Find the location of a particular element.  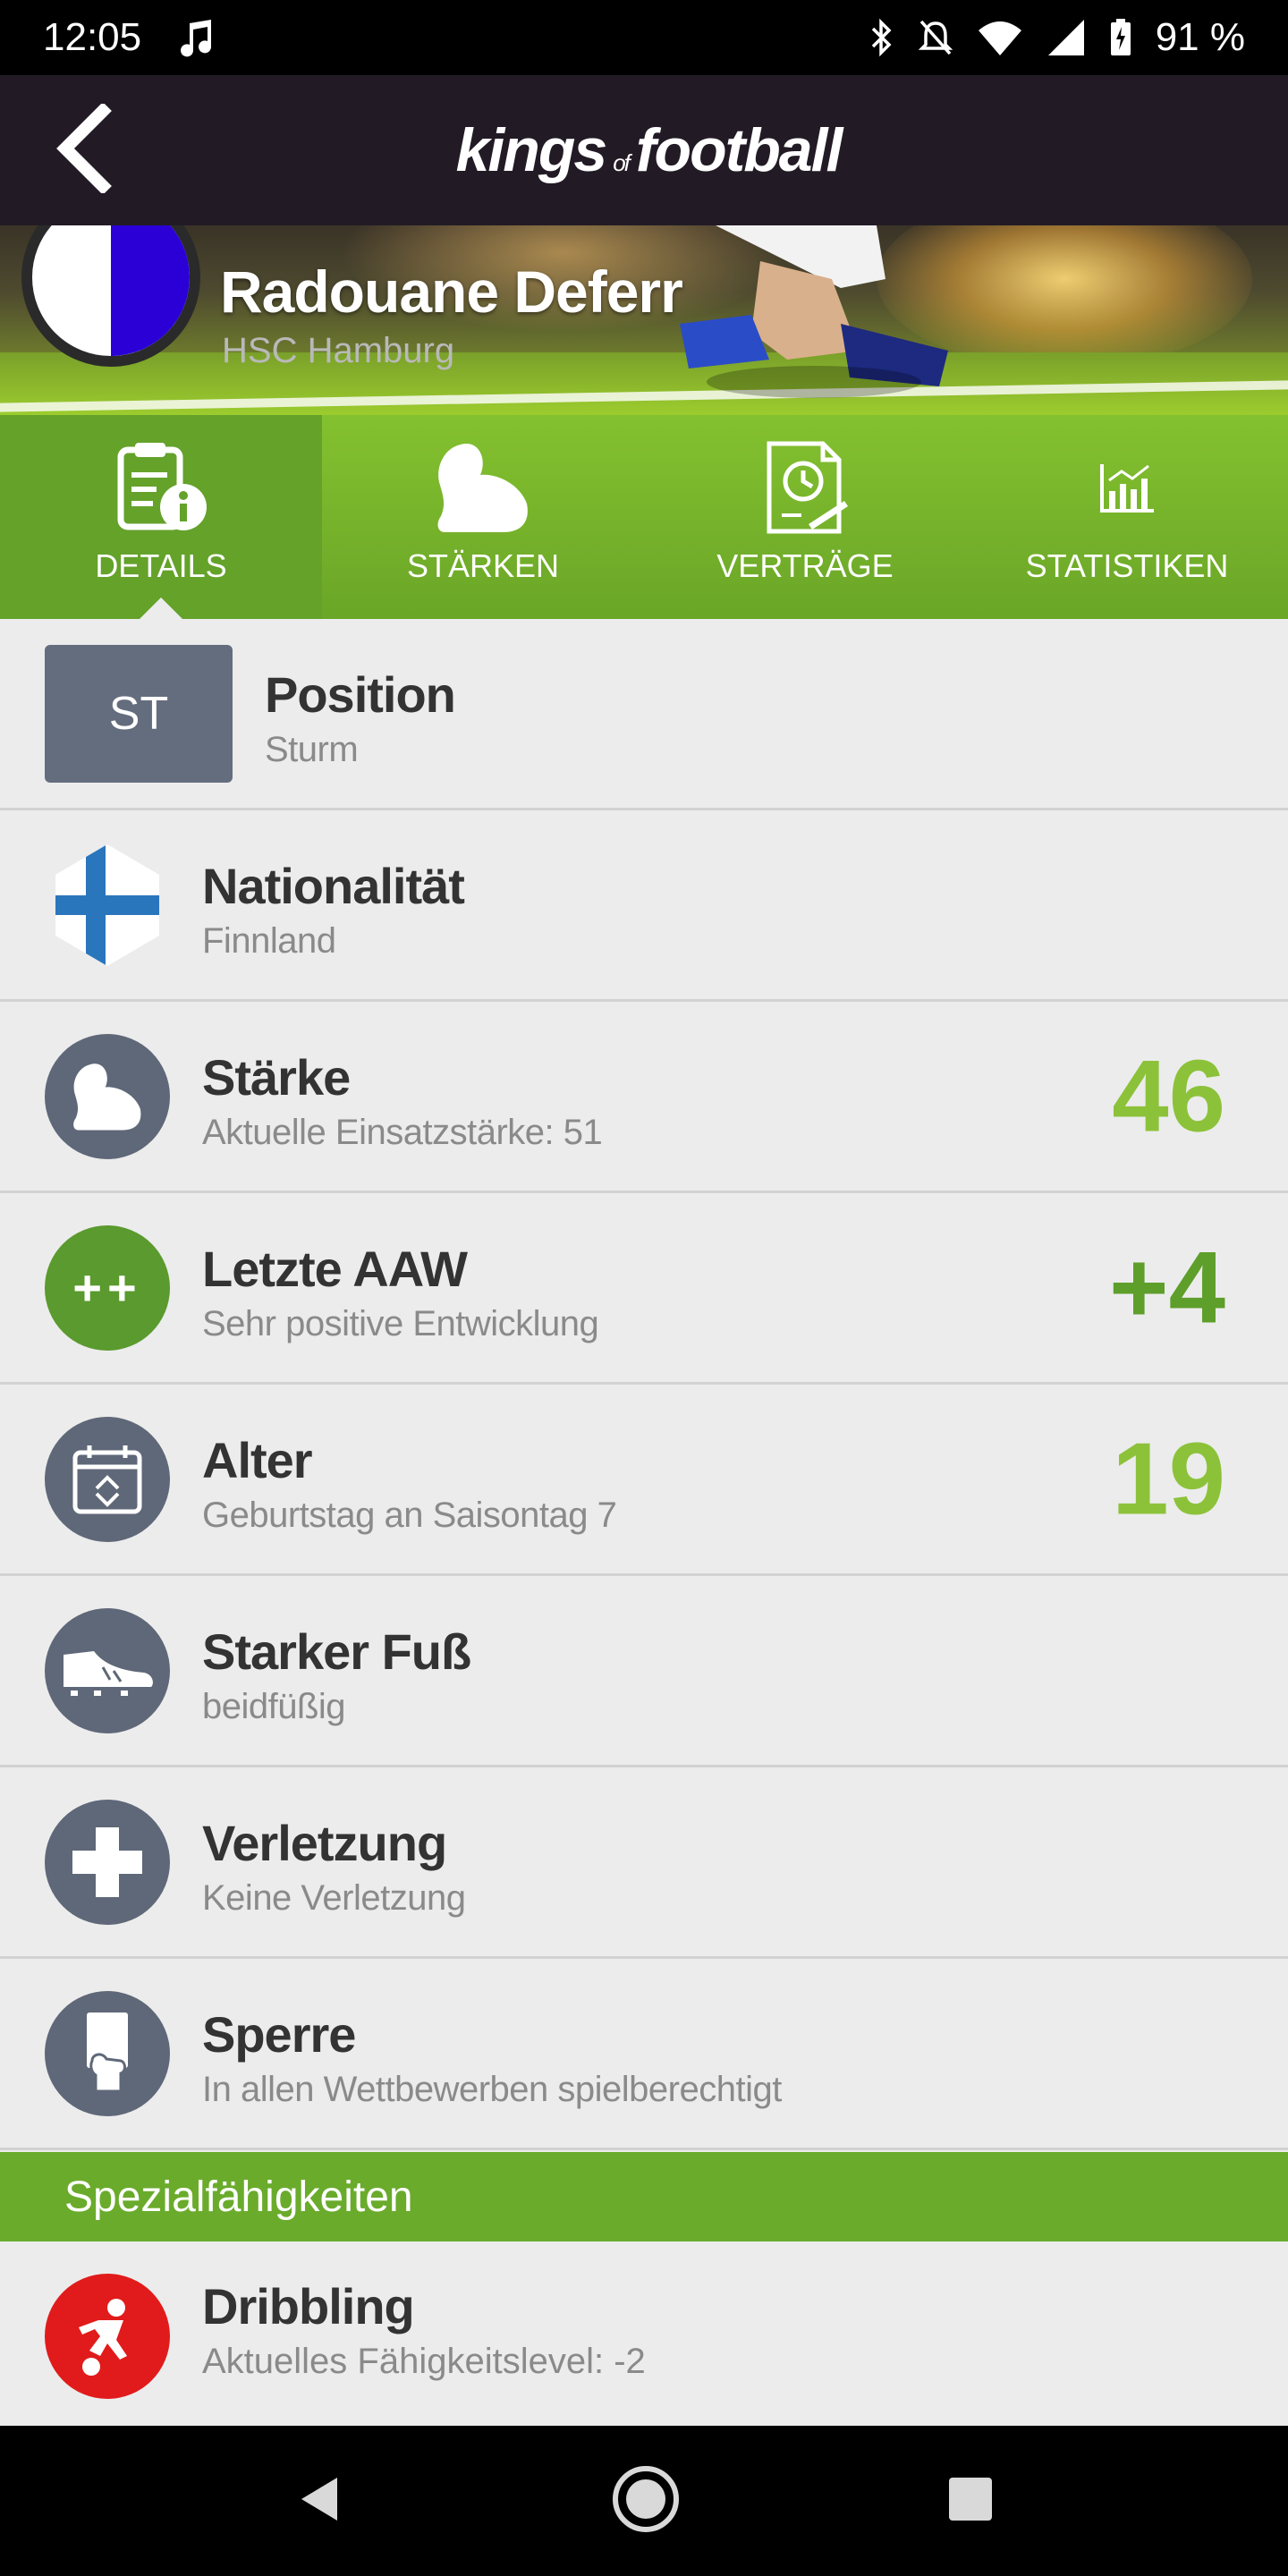

tab-label: STATISTIKEN is located at coordinates (1127, 565).